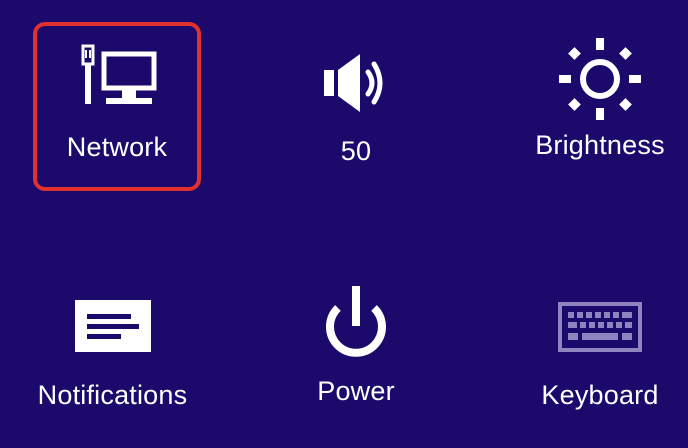  Describe the element at coordinates (600, 395) in the screenshot. I see `keyboard-label: Keyboard` at that location.